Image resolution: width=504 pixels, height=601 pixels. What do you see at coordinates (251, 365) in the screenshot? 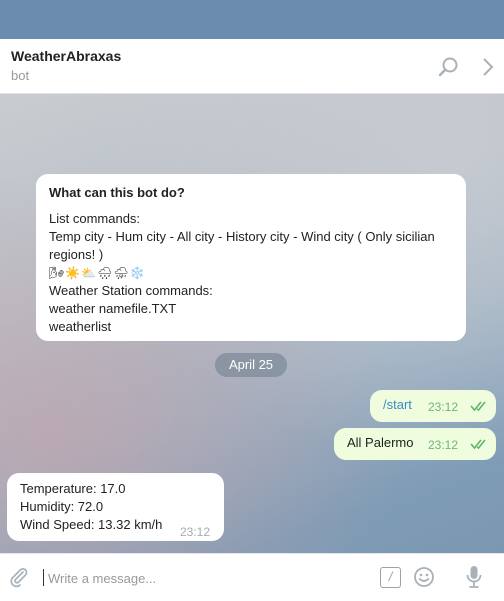
I see `date-badge: April 25` at bounding box center [251, 365].